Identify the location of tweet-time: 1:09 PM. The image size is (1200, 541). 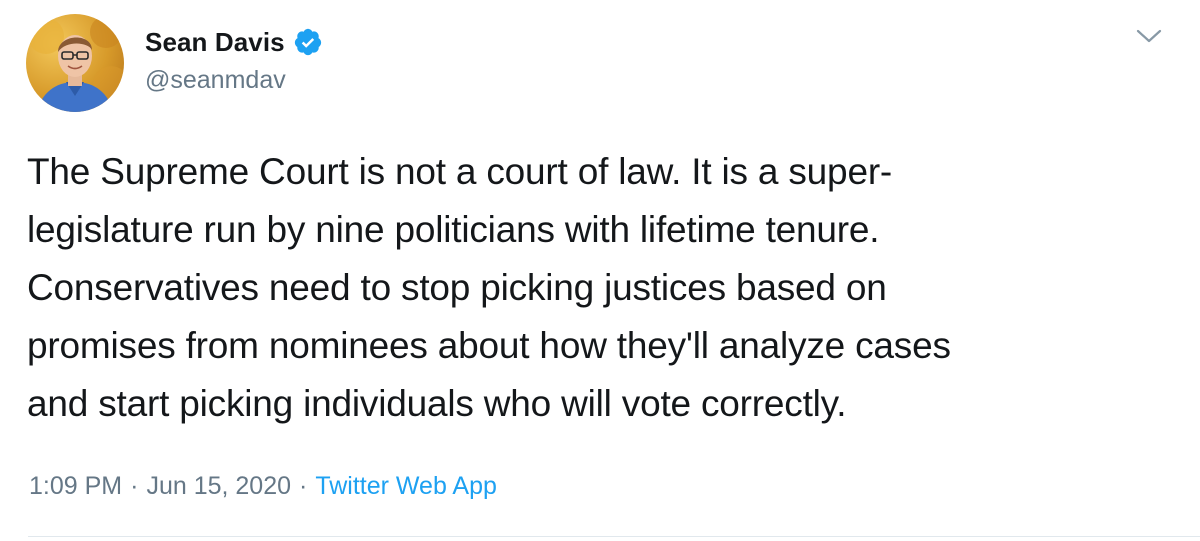
(75, 486).